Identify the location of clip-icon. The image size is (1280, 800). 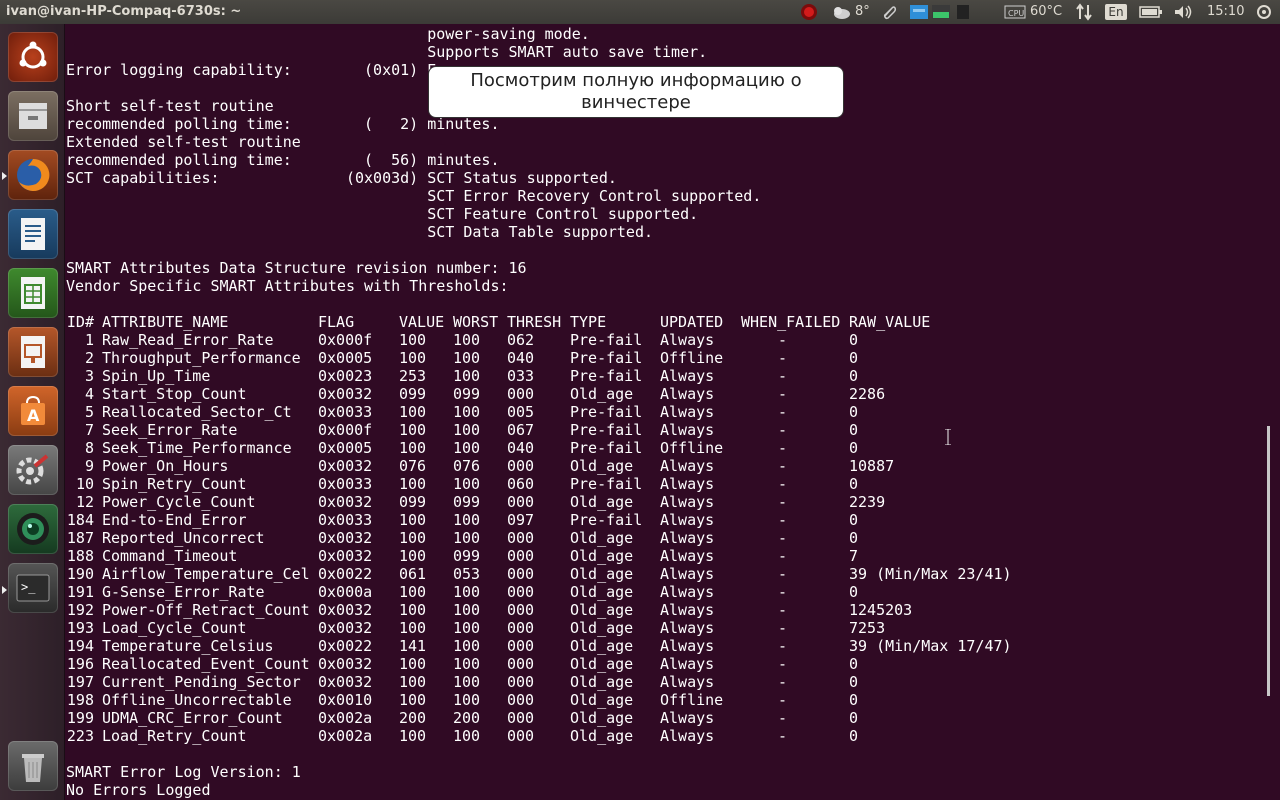
(889, 12).